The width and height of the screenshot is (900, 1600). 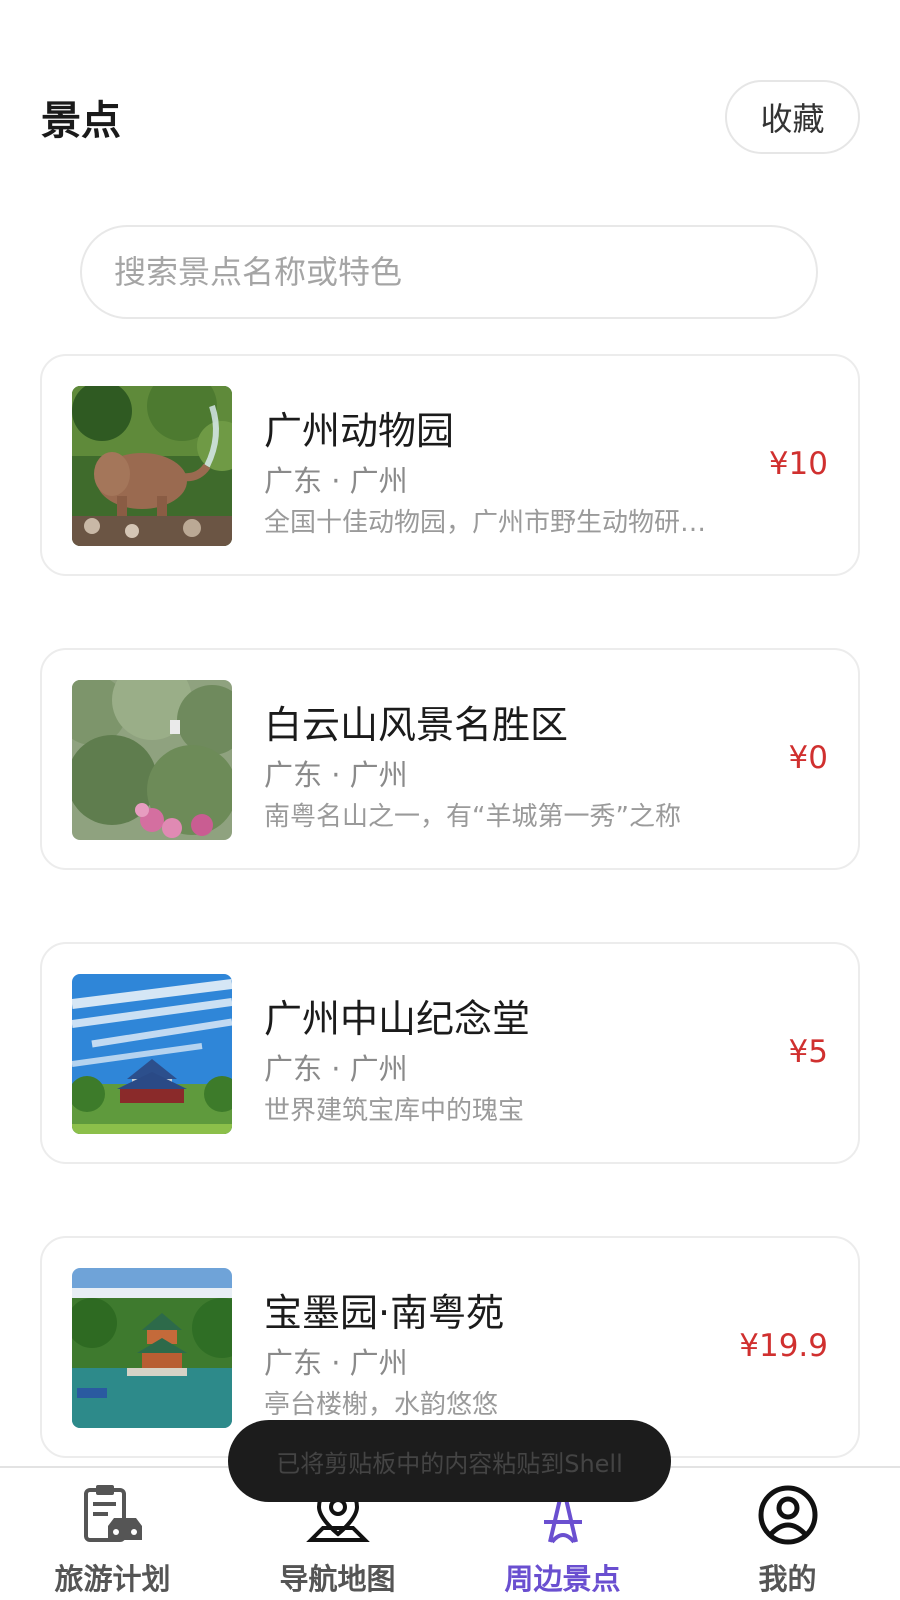 I want to click on attraction-card: 广州动物园 广东 · 广州 全国十佳动物园，广州市野生动物研… ¥10, so click(x=450, y=465).